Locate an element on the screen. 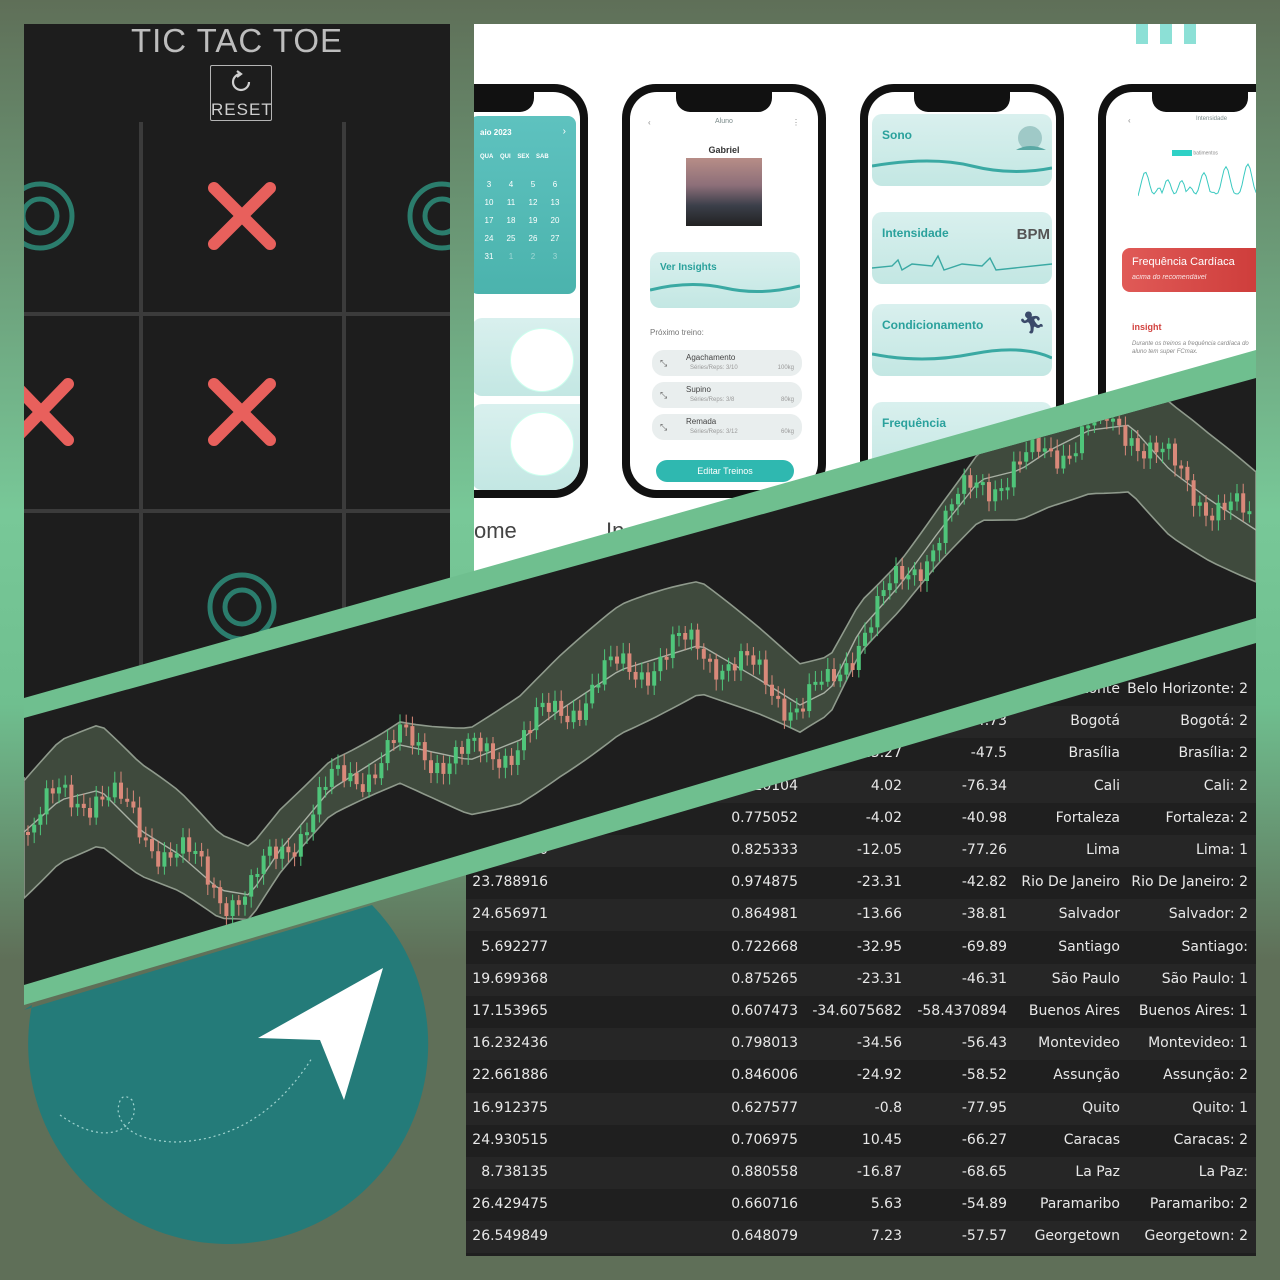 This screenshot has height=1280, width=1280. navigation-panel is located at coordinates (226, 1074).